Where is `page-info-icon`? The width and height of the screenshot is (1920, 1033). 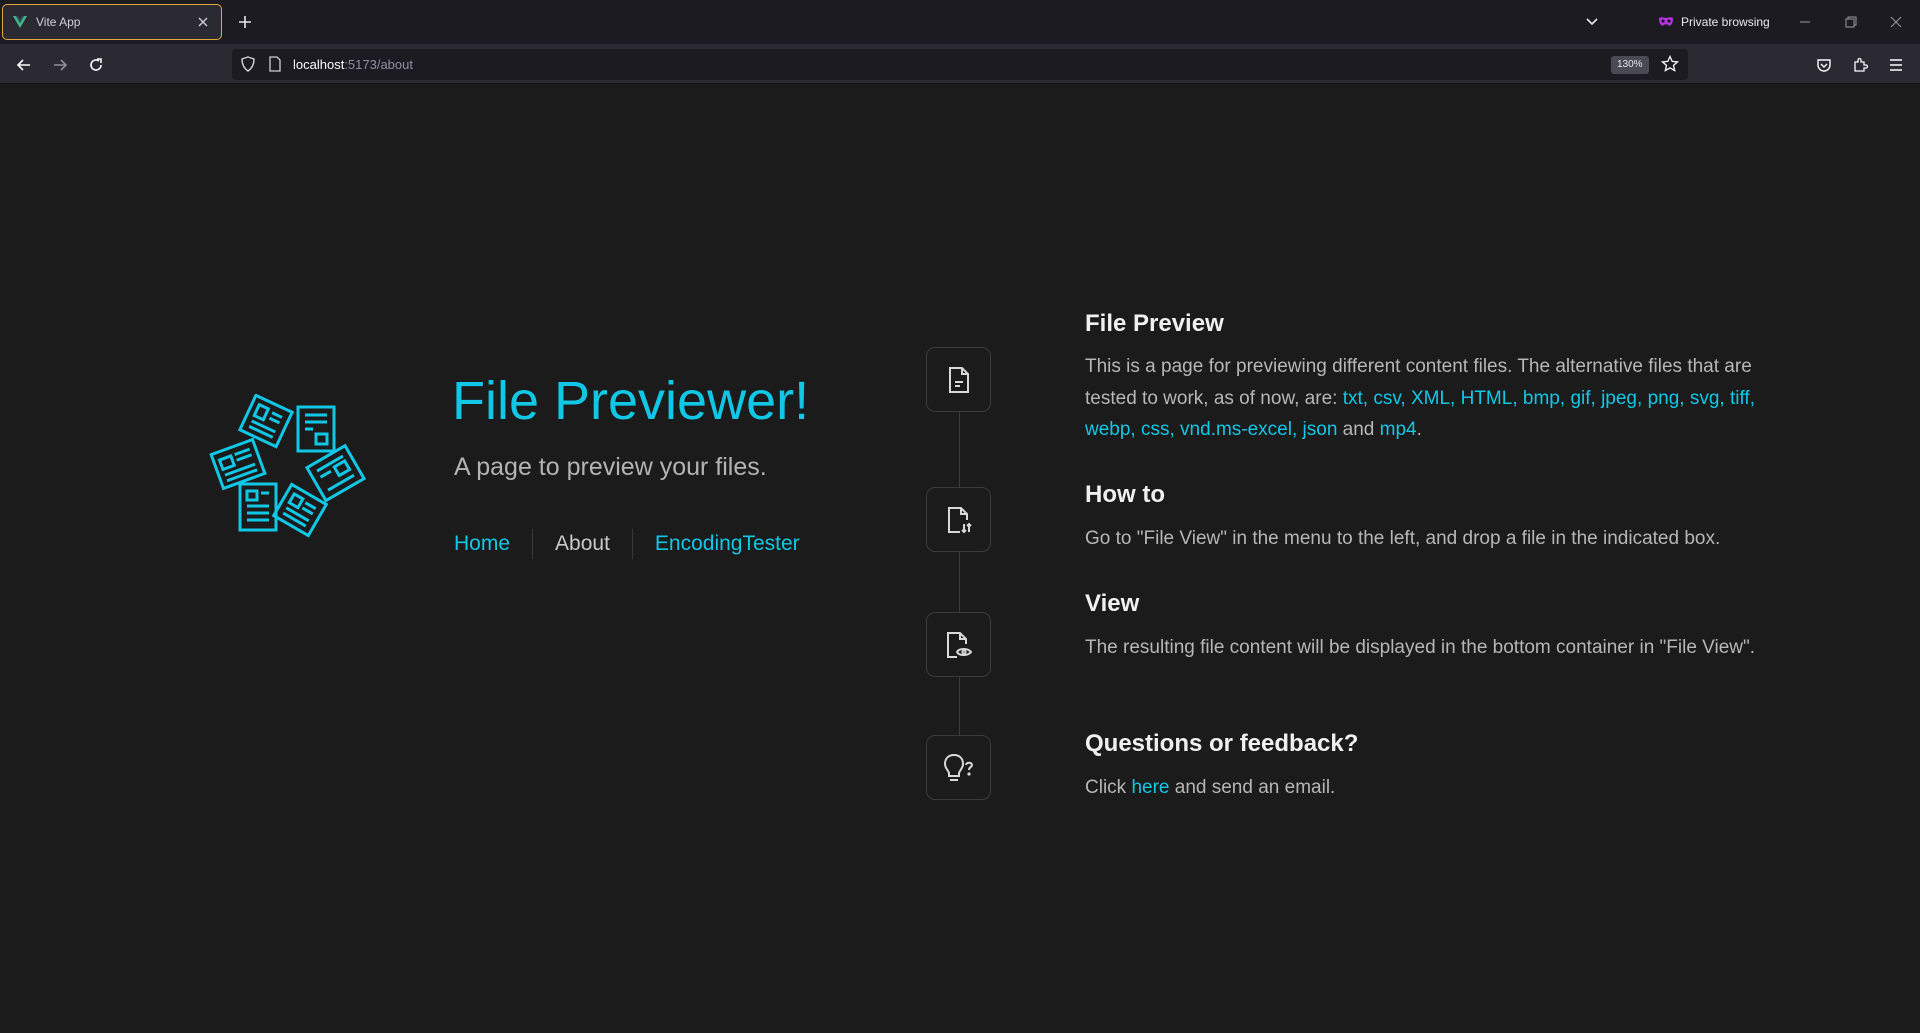
page-info-icon is located at coordinates (275, 66).